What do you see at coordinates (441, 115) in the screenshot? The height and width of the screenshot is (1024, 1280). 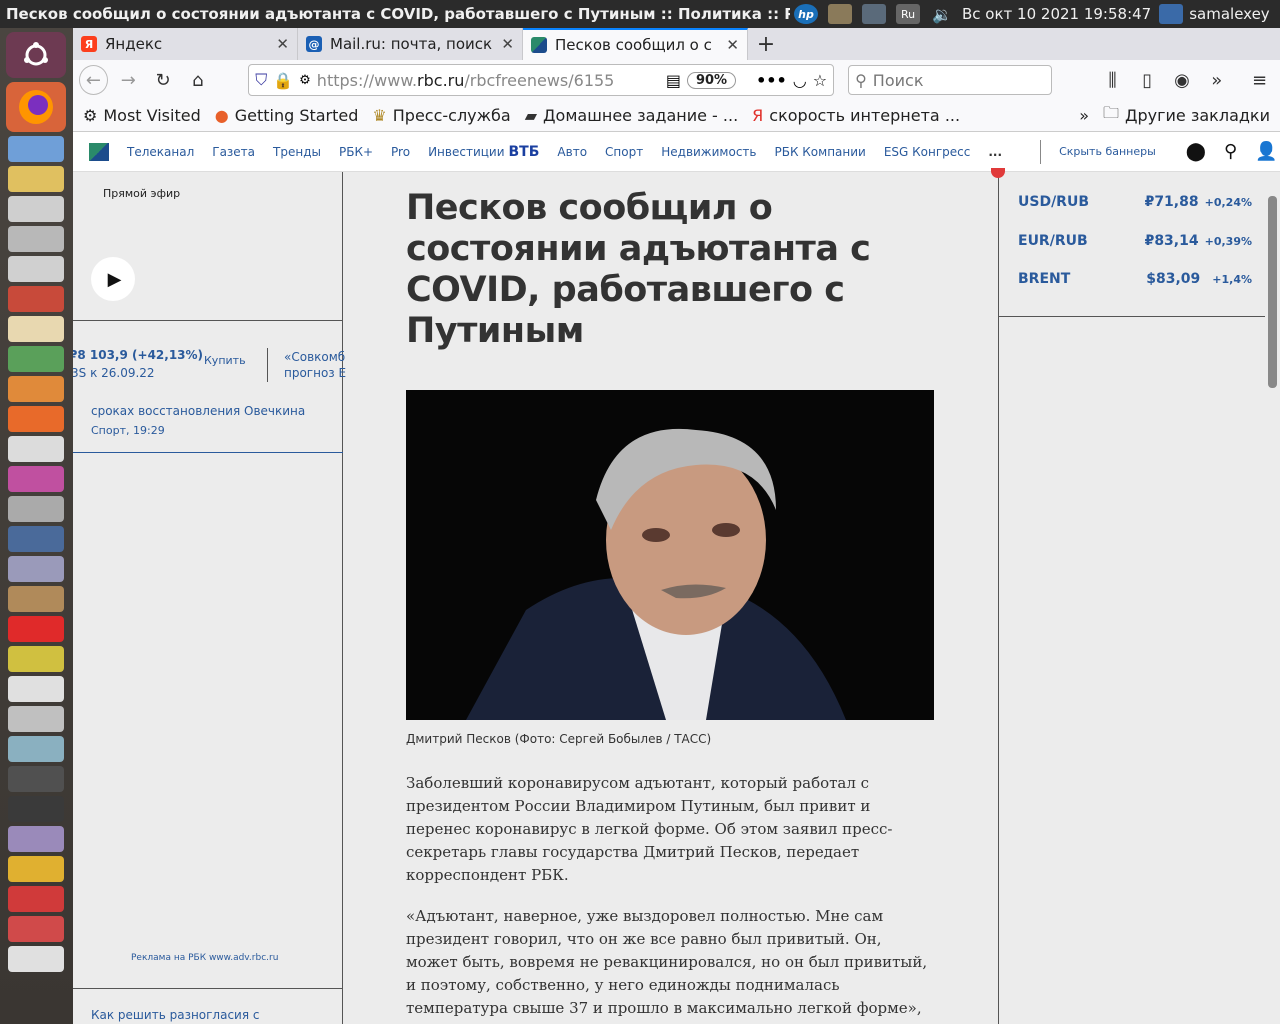 I see `bookmark-press: ♛ Пресс-служба` at bounding box center [441, 115].